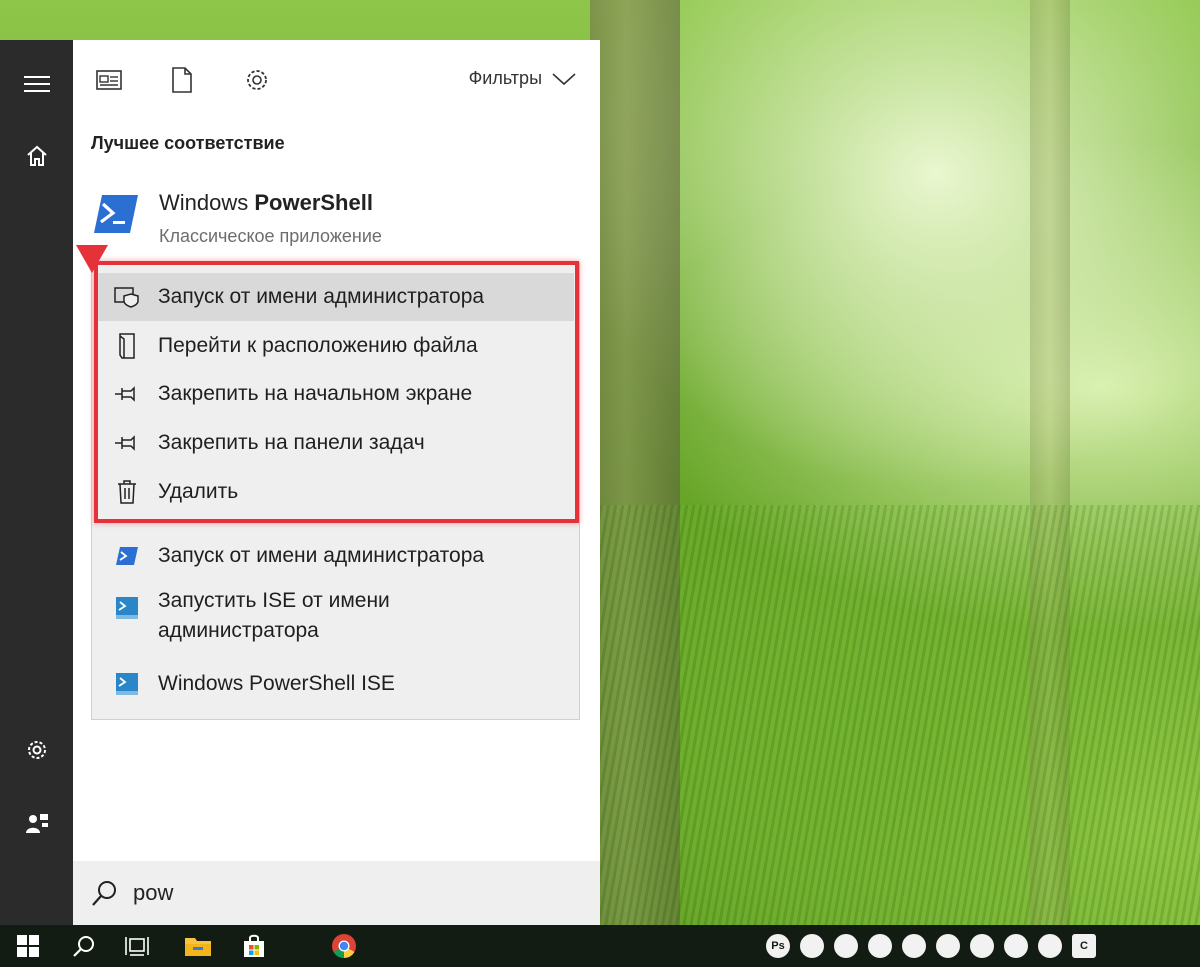  Describe the element at coordinates (276, 683) in the screenshot. I see `action-label: Windows PowerShell ISE` at that location.